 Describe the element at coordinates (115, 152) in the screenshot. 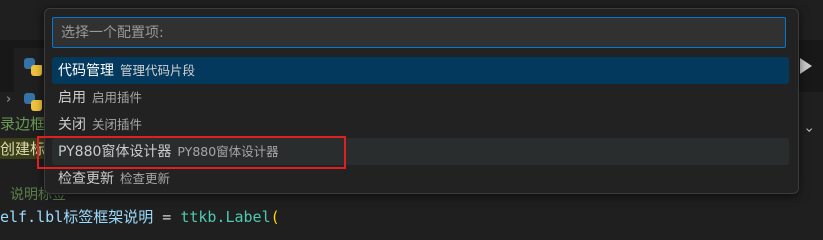

I see `item-label: PY880窗体设计器` at that location.